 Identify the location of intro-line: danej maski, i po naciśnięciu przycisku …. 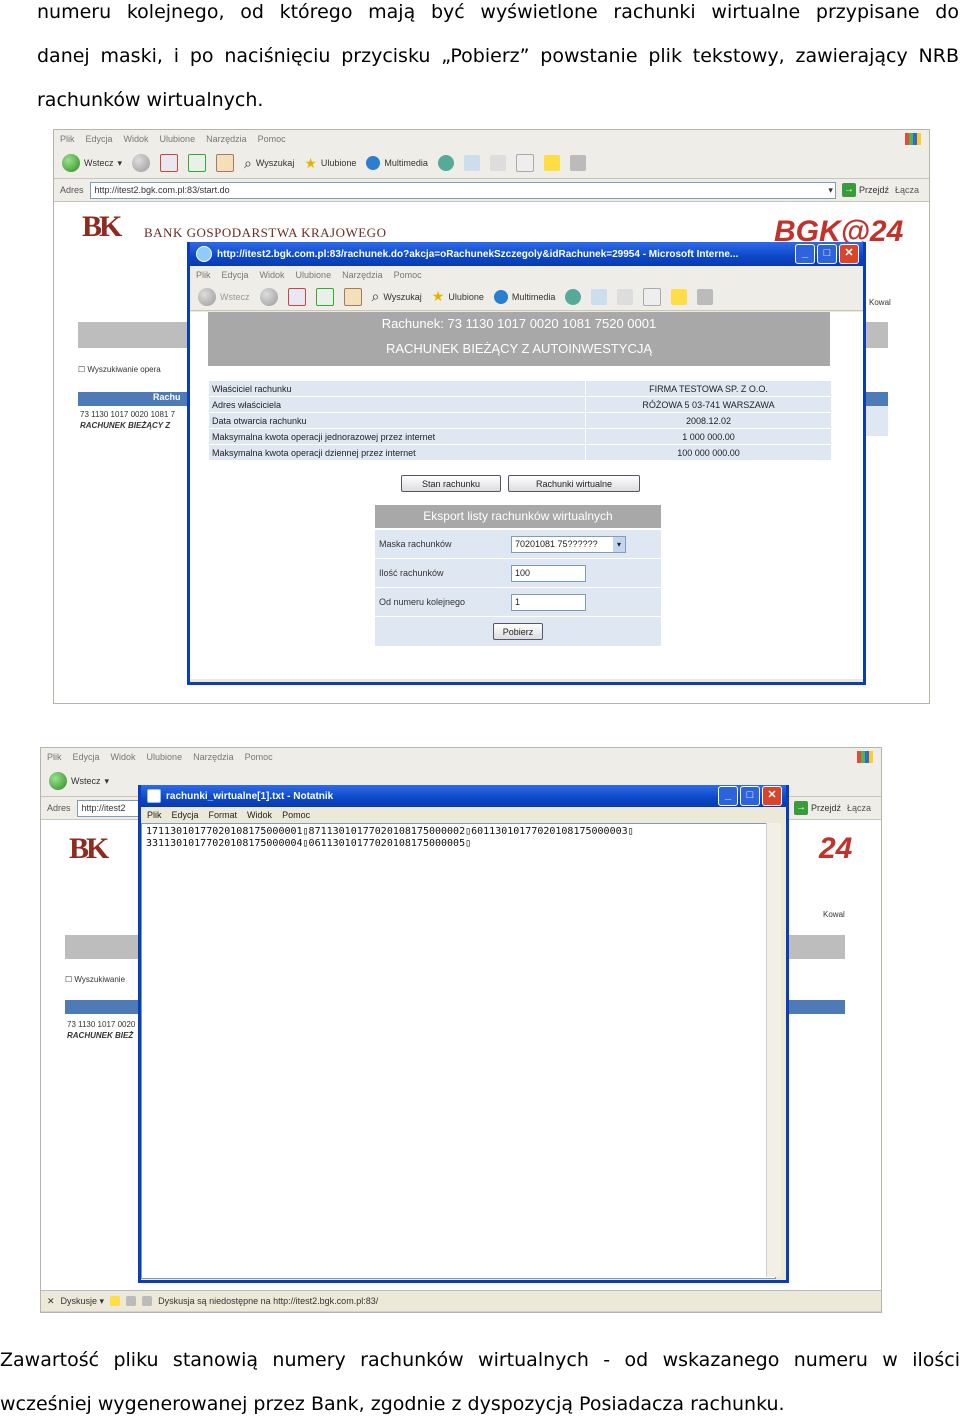
(498, 56).